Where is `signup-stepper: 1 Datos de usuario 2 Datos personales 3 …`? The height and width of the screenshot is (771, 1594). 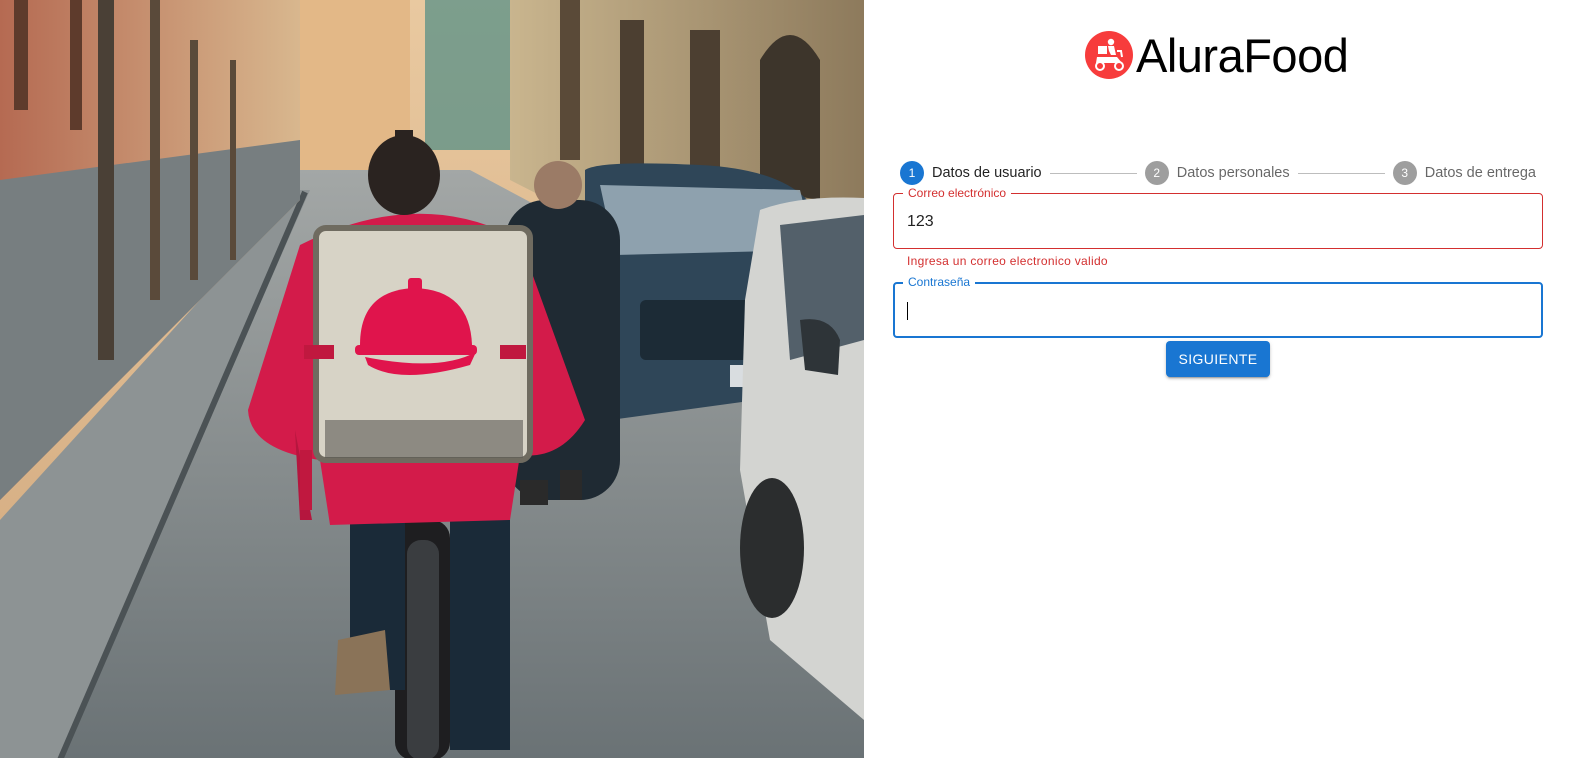 signup-stepper: 1 Datos de usuario 2 Datos personales 3 … is located at coordinates (1218, 173).